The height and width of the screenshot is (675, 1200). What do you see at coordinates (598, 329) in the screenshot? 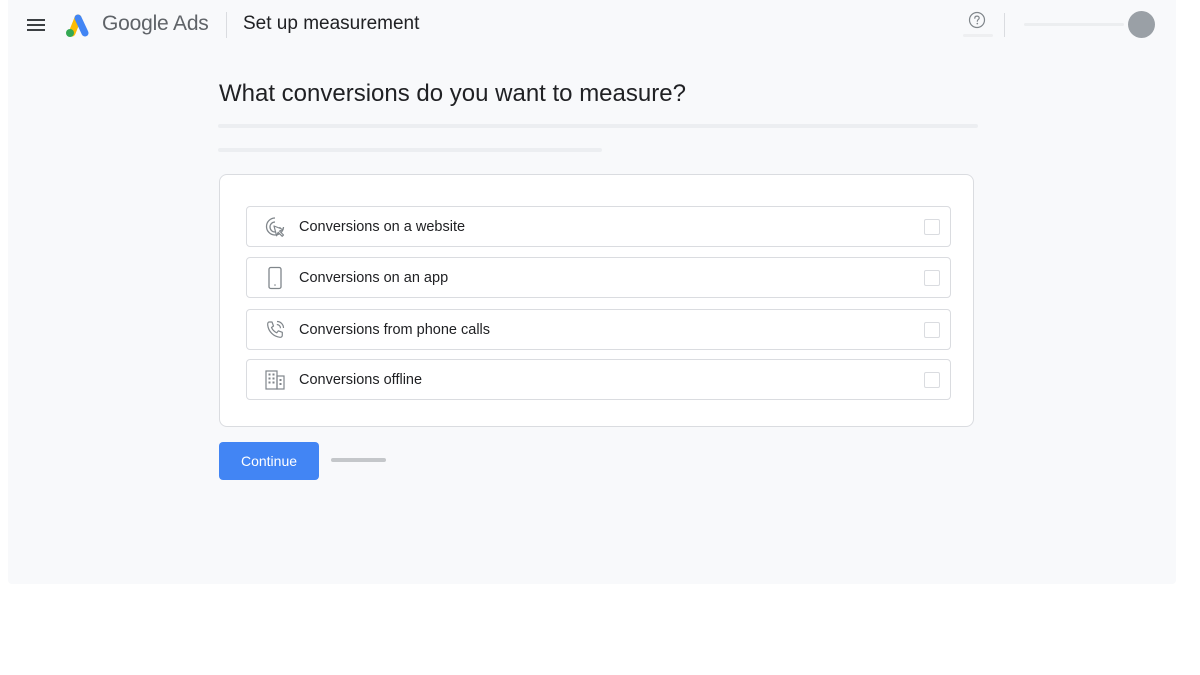
I see `option-phone-call-conversions: Conversions from phone calls` at bounding box center [598, 329].